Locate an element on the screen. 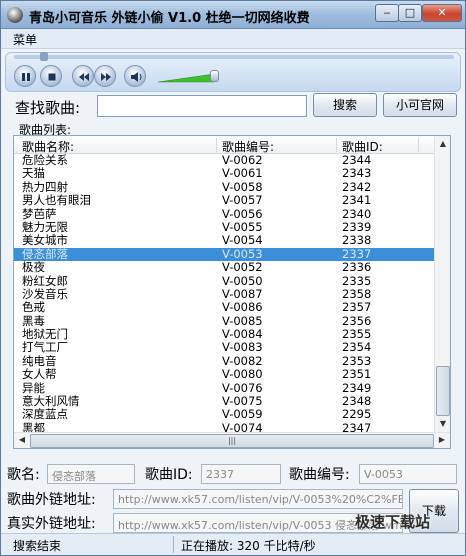 The width and height of the screenshot is (466, 556). song-code-cell: V-0058 is located at coordinates (242, 186).